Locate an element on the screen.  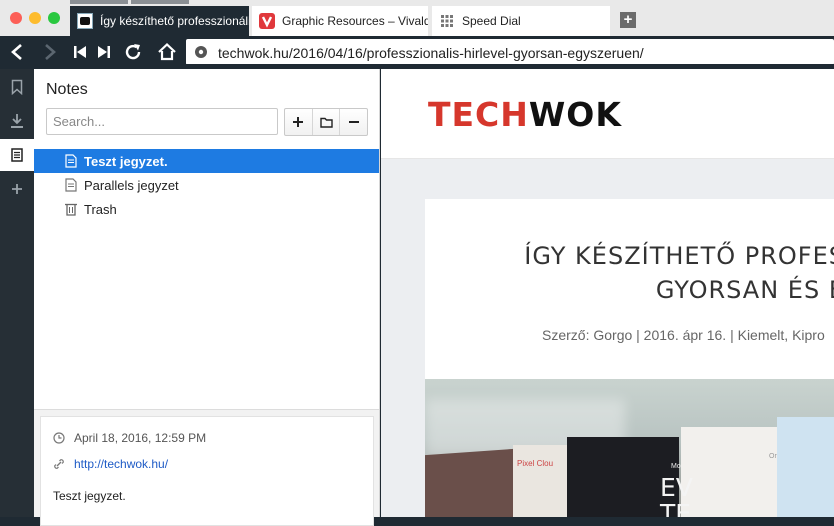
back-button is located at coordinates (17, 52).